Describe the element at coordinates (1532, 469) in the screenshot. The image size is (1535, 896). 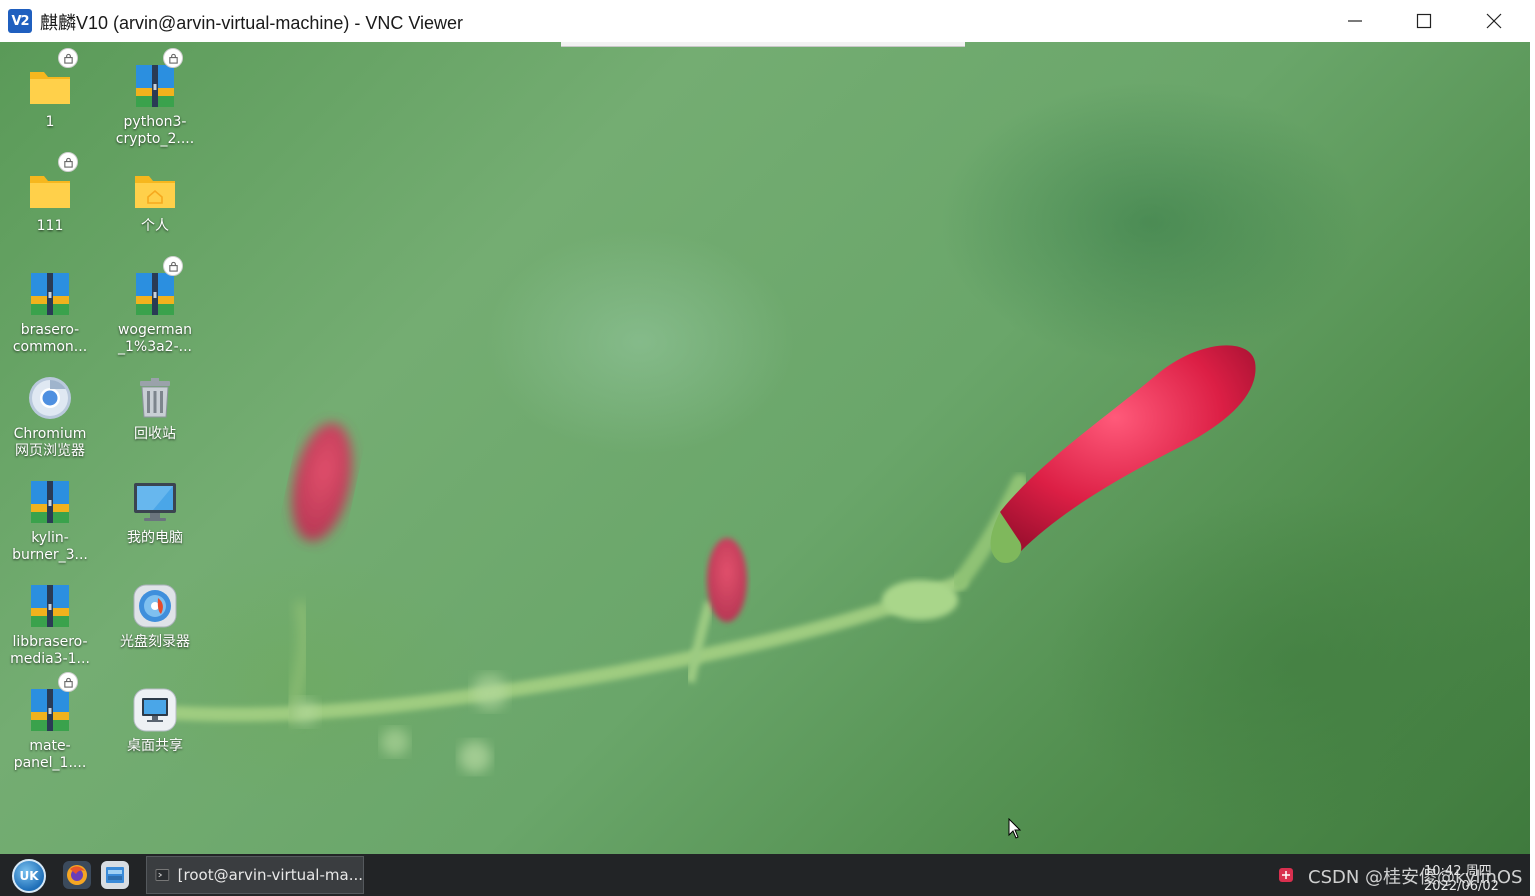
I see `window-right-border` at that location.